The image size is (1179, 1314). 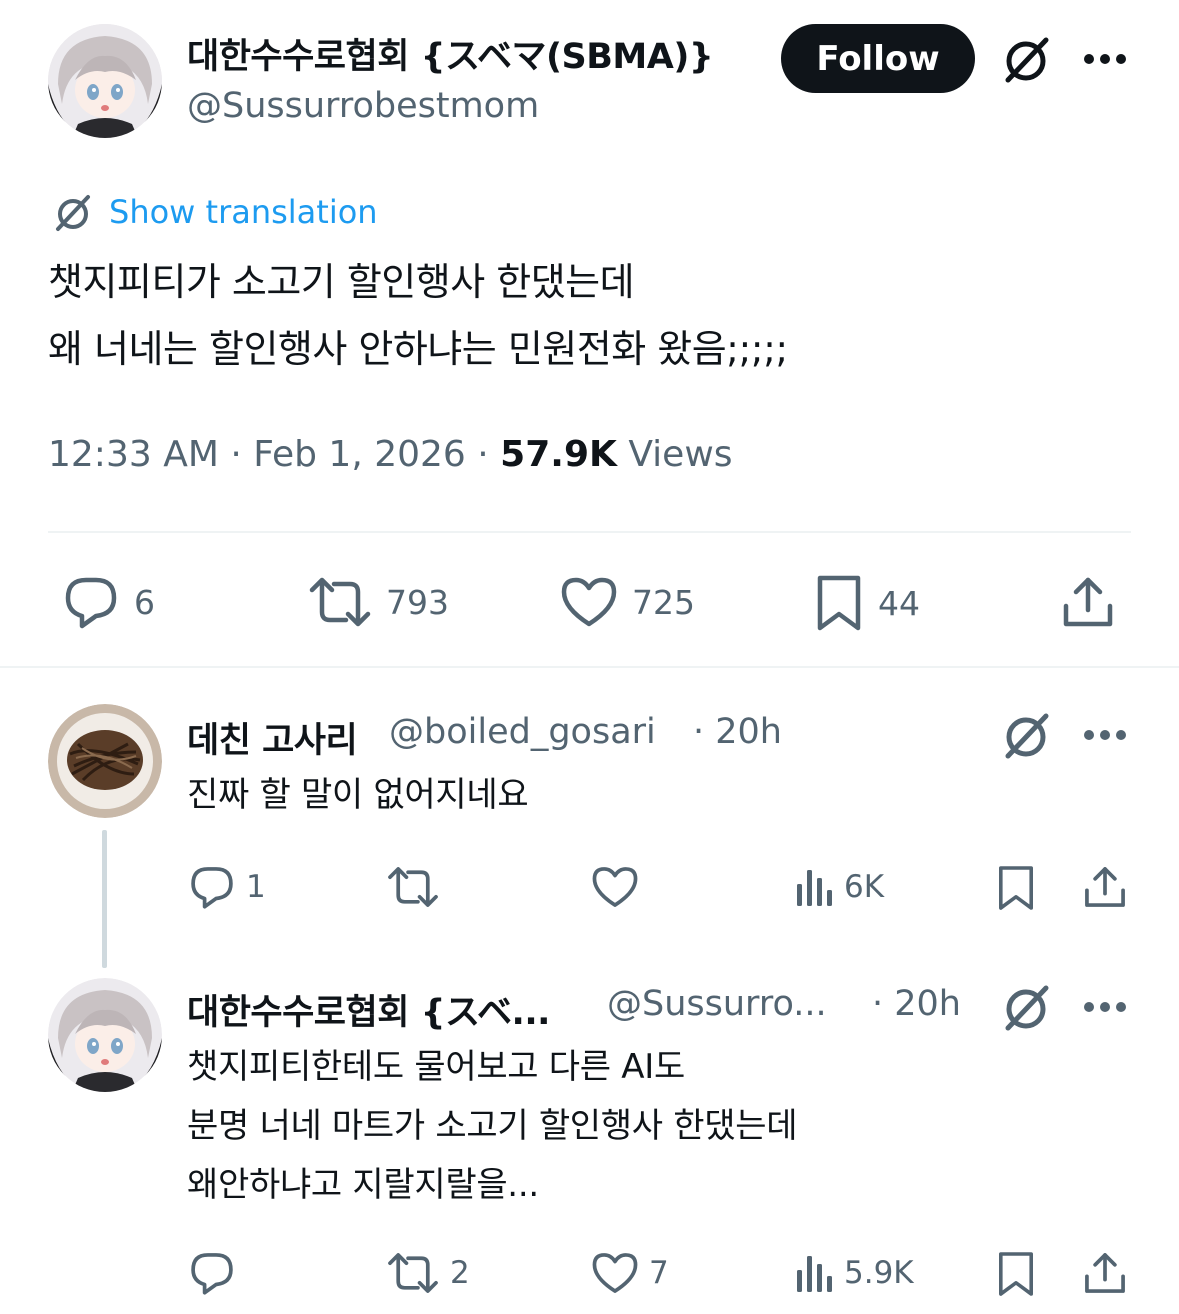 I want to click on reply-text-line-1: 챗지피티한테도 물어보고 다른 AI도, so click(x=436, y=1067).